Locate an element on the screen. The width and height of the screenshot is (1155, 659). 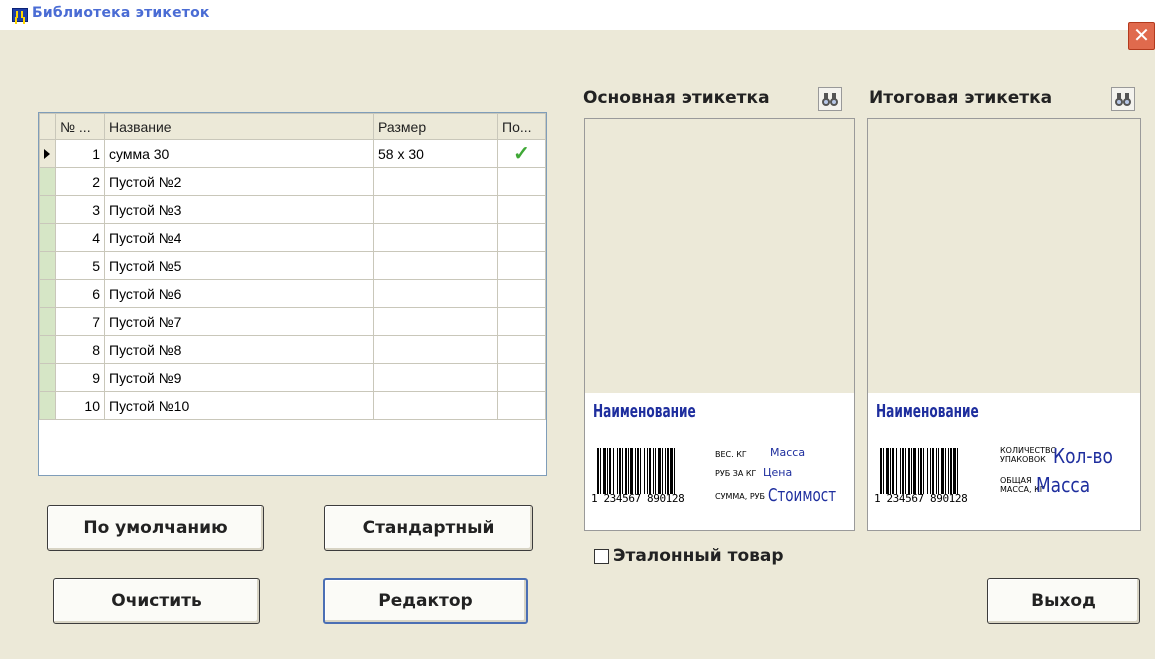
col-size-header: Размер is located at coordinates (435, 126).